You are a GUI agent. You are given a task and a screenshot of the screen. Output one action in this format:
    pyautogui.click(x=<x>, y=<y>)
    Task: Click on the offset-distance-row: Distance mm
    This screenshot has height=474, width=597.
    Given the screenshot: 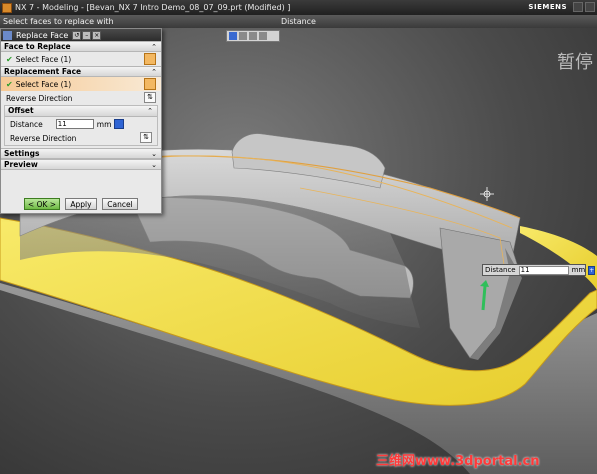 What is the action you would take?
    pyautogui.click(x=81, y=124)
    